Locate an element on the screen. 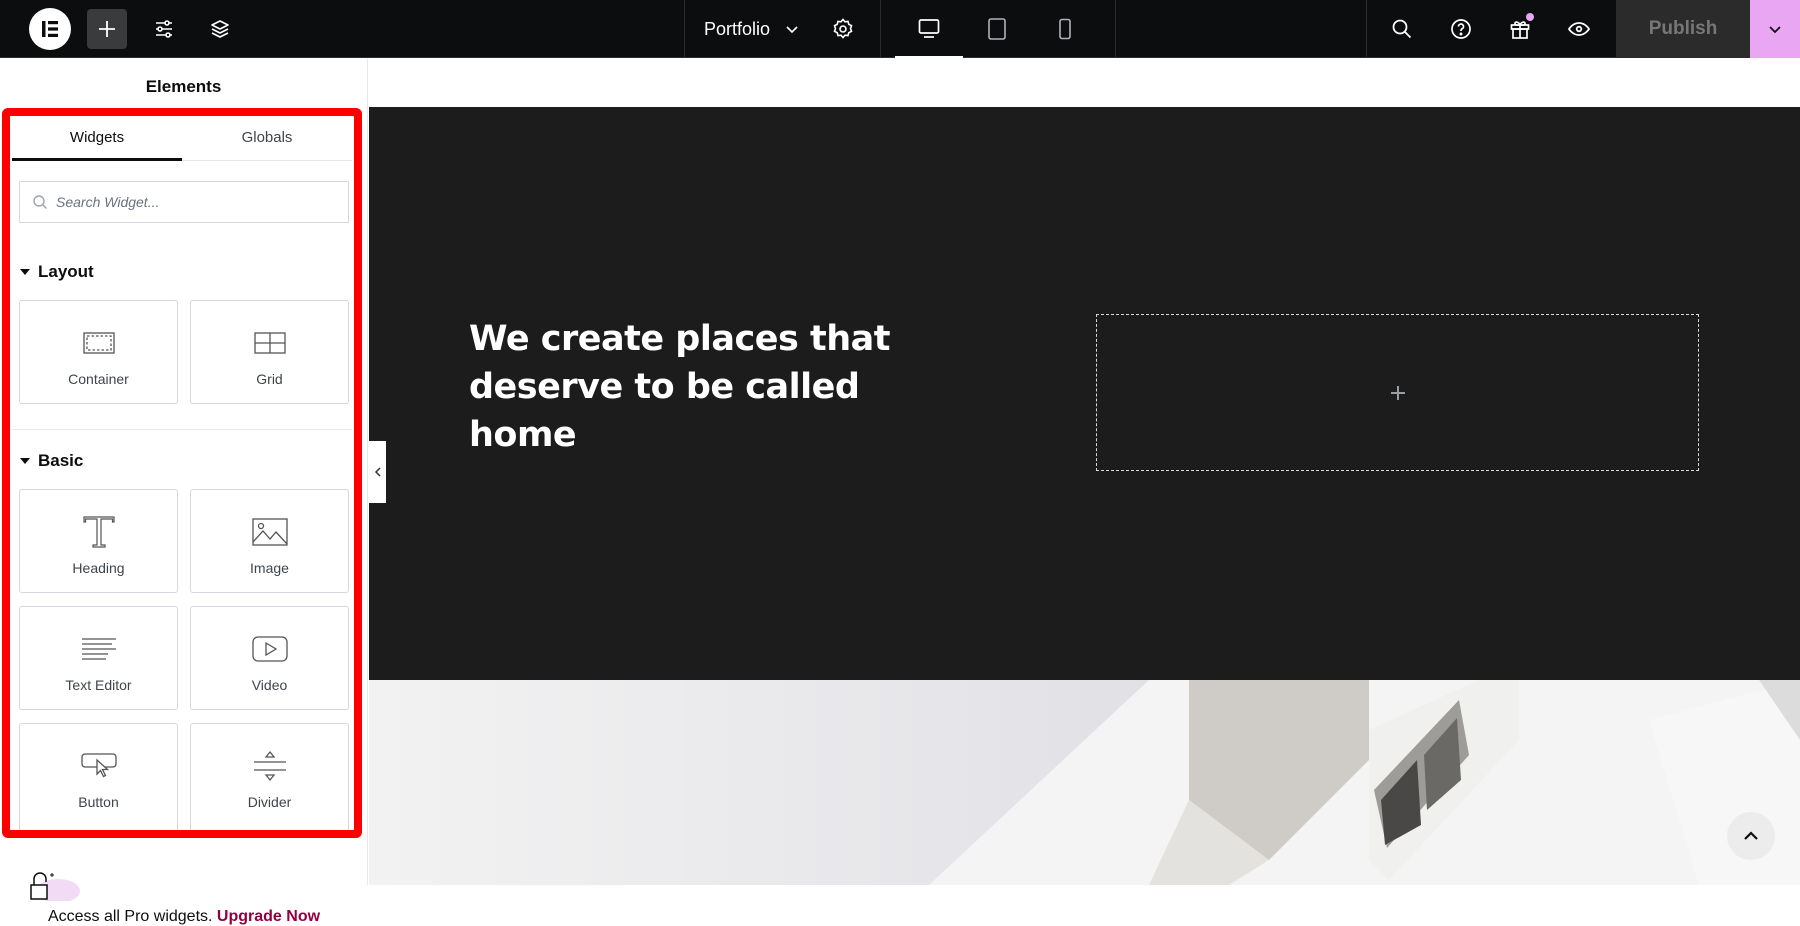 The image size is (1800, 926). widget-label: Video is located at coordinates (269, 685).